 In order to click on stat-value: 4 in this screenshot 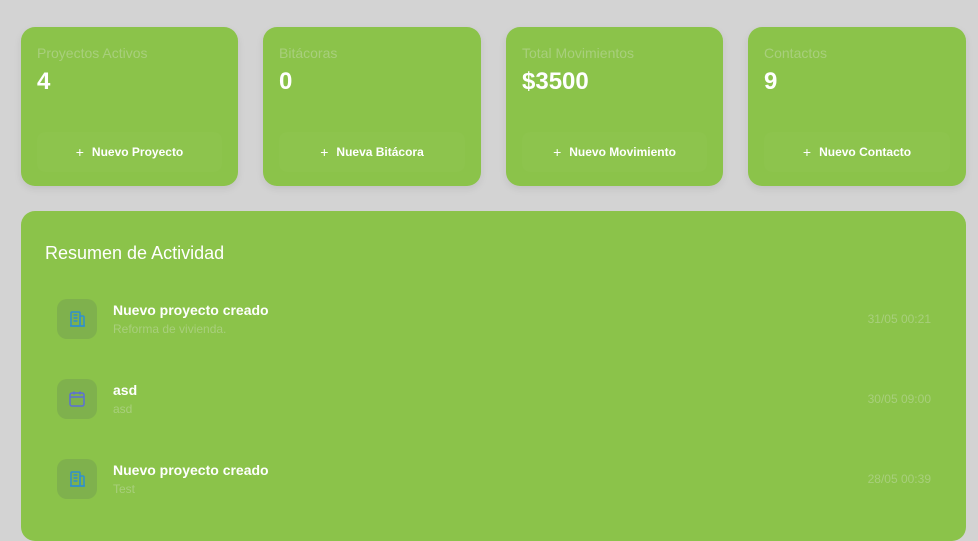, I will do `click(44, 81)`.